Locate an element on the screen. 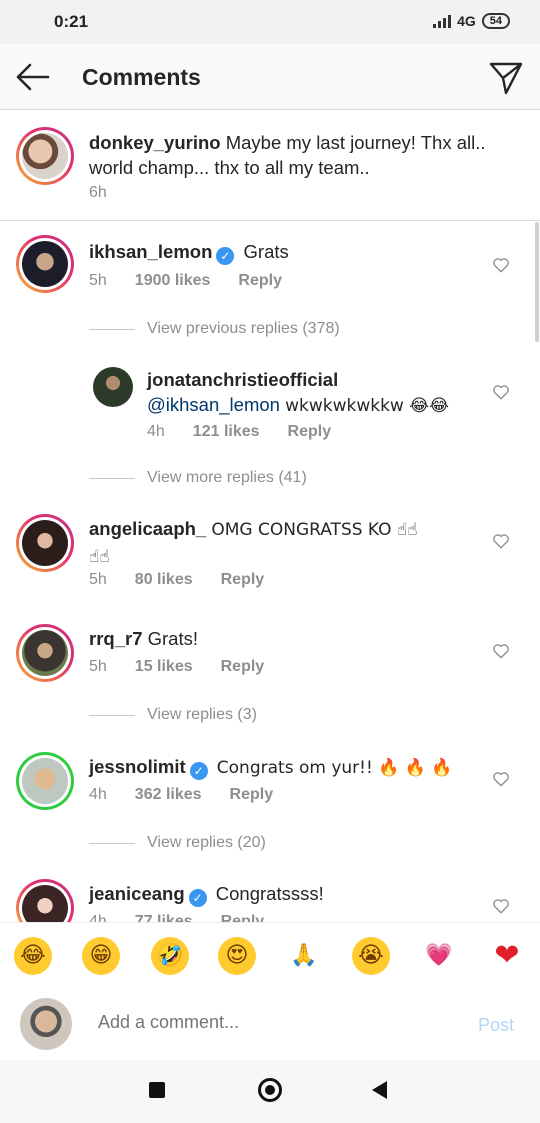 This screenshot has width=540, height=1123. comment-meta: 5h 15 likes Reply is located at coordinates (176, 667).